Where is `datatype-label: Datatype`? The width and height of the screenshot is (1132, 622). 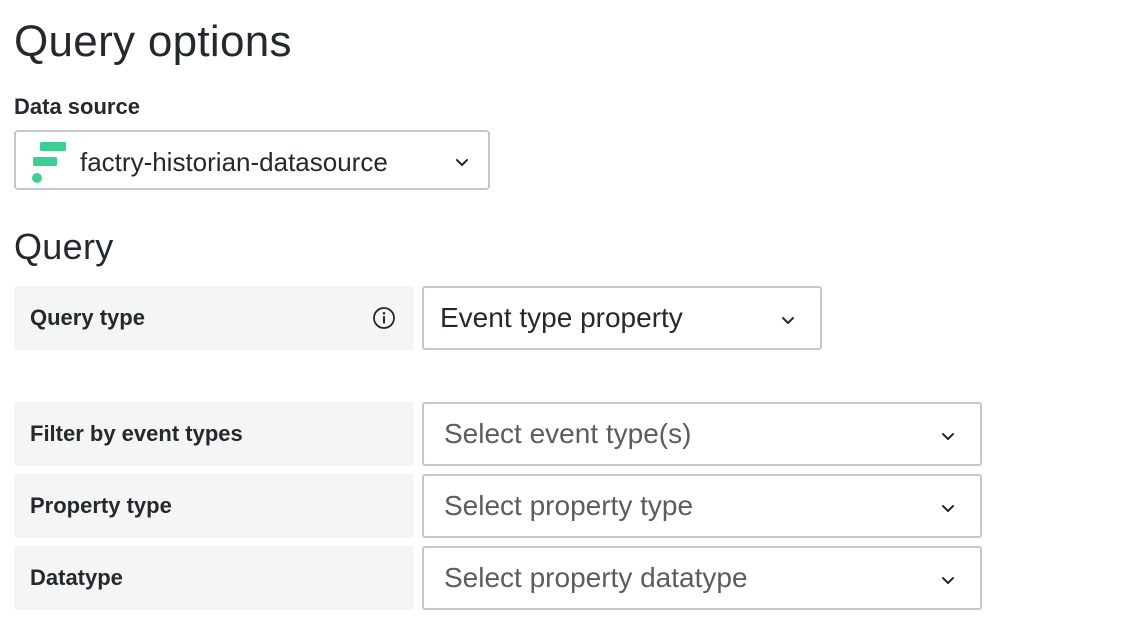
datatype-label: Datatype is located at coordinates (214, 578).